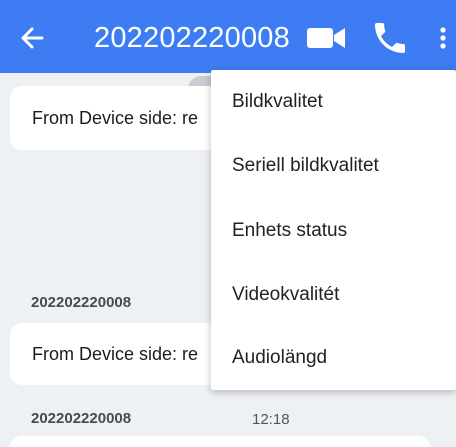  I want to click on menu-item-seriell-bildkvalitet: Seriell bildkvalitet, so click(305, 166).